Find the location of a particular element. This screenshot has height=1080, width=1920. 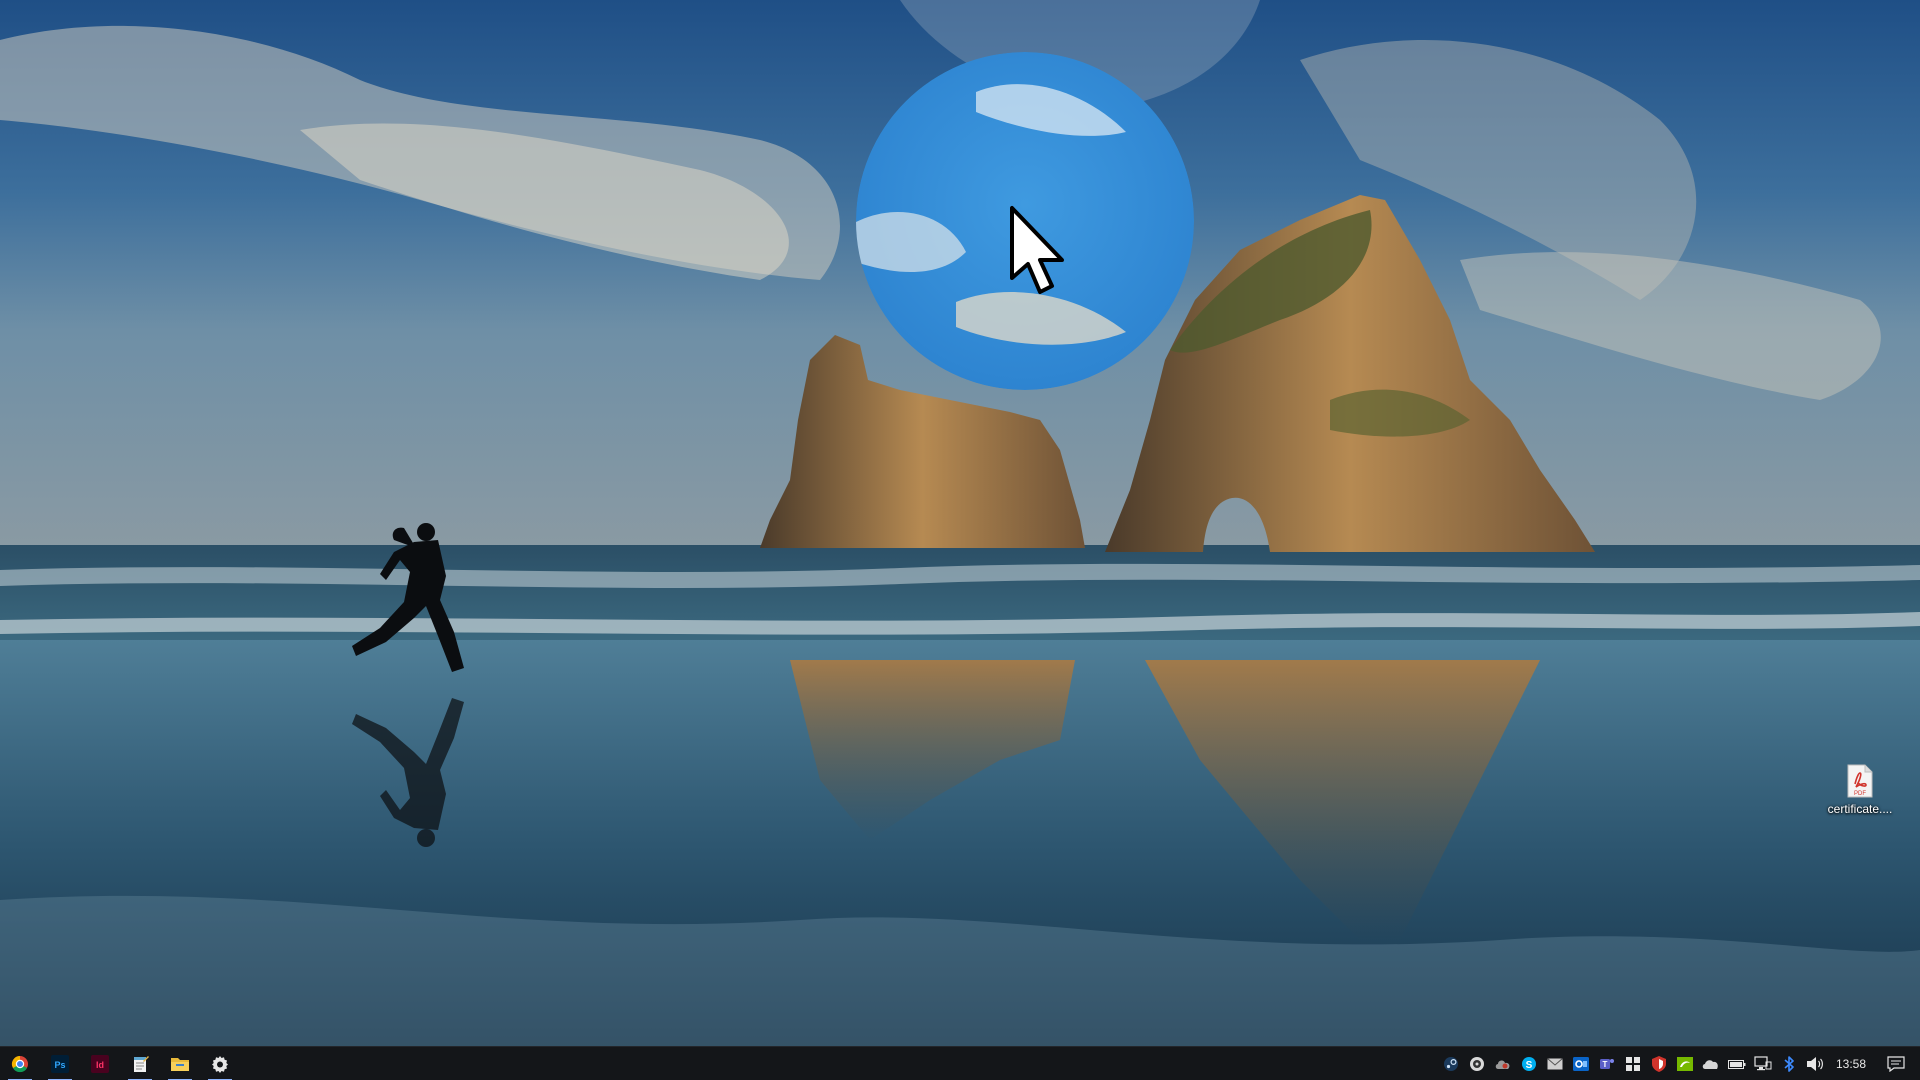

indesign-glyph: Id is located at coordinates (100, 1065).